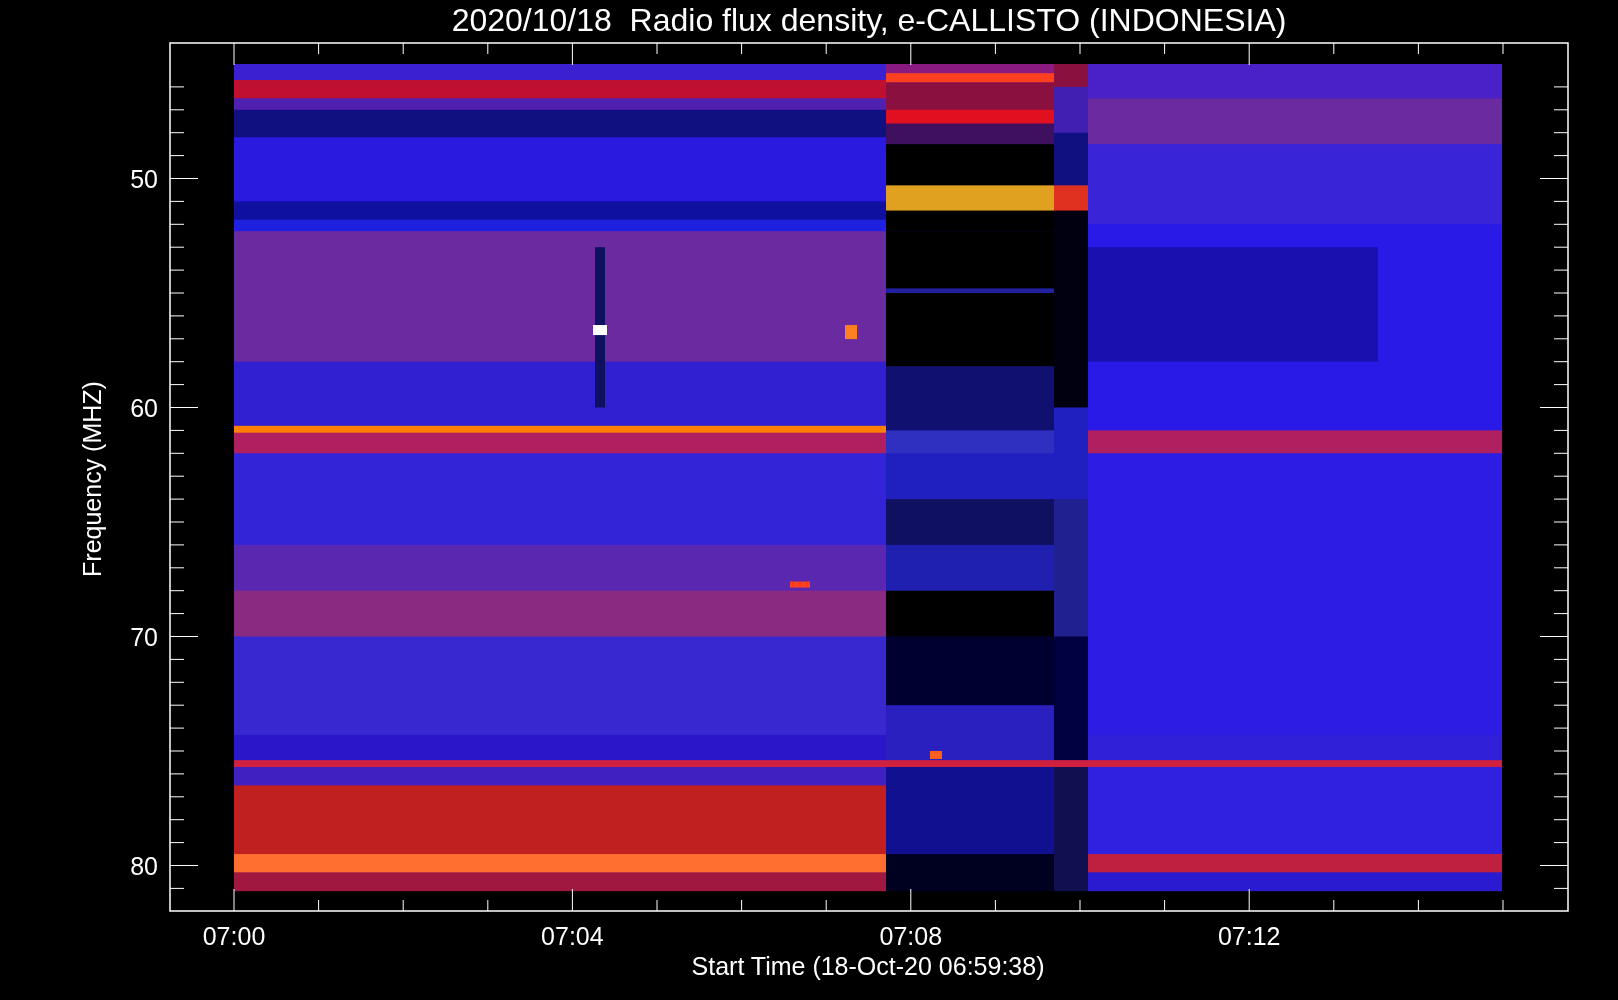  Describe the element at coordinates (234, 936) in the screenshot. I see `x-tick-label: 07:00` at that location.